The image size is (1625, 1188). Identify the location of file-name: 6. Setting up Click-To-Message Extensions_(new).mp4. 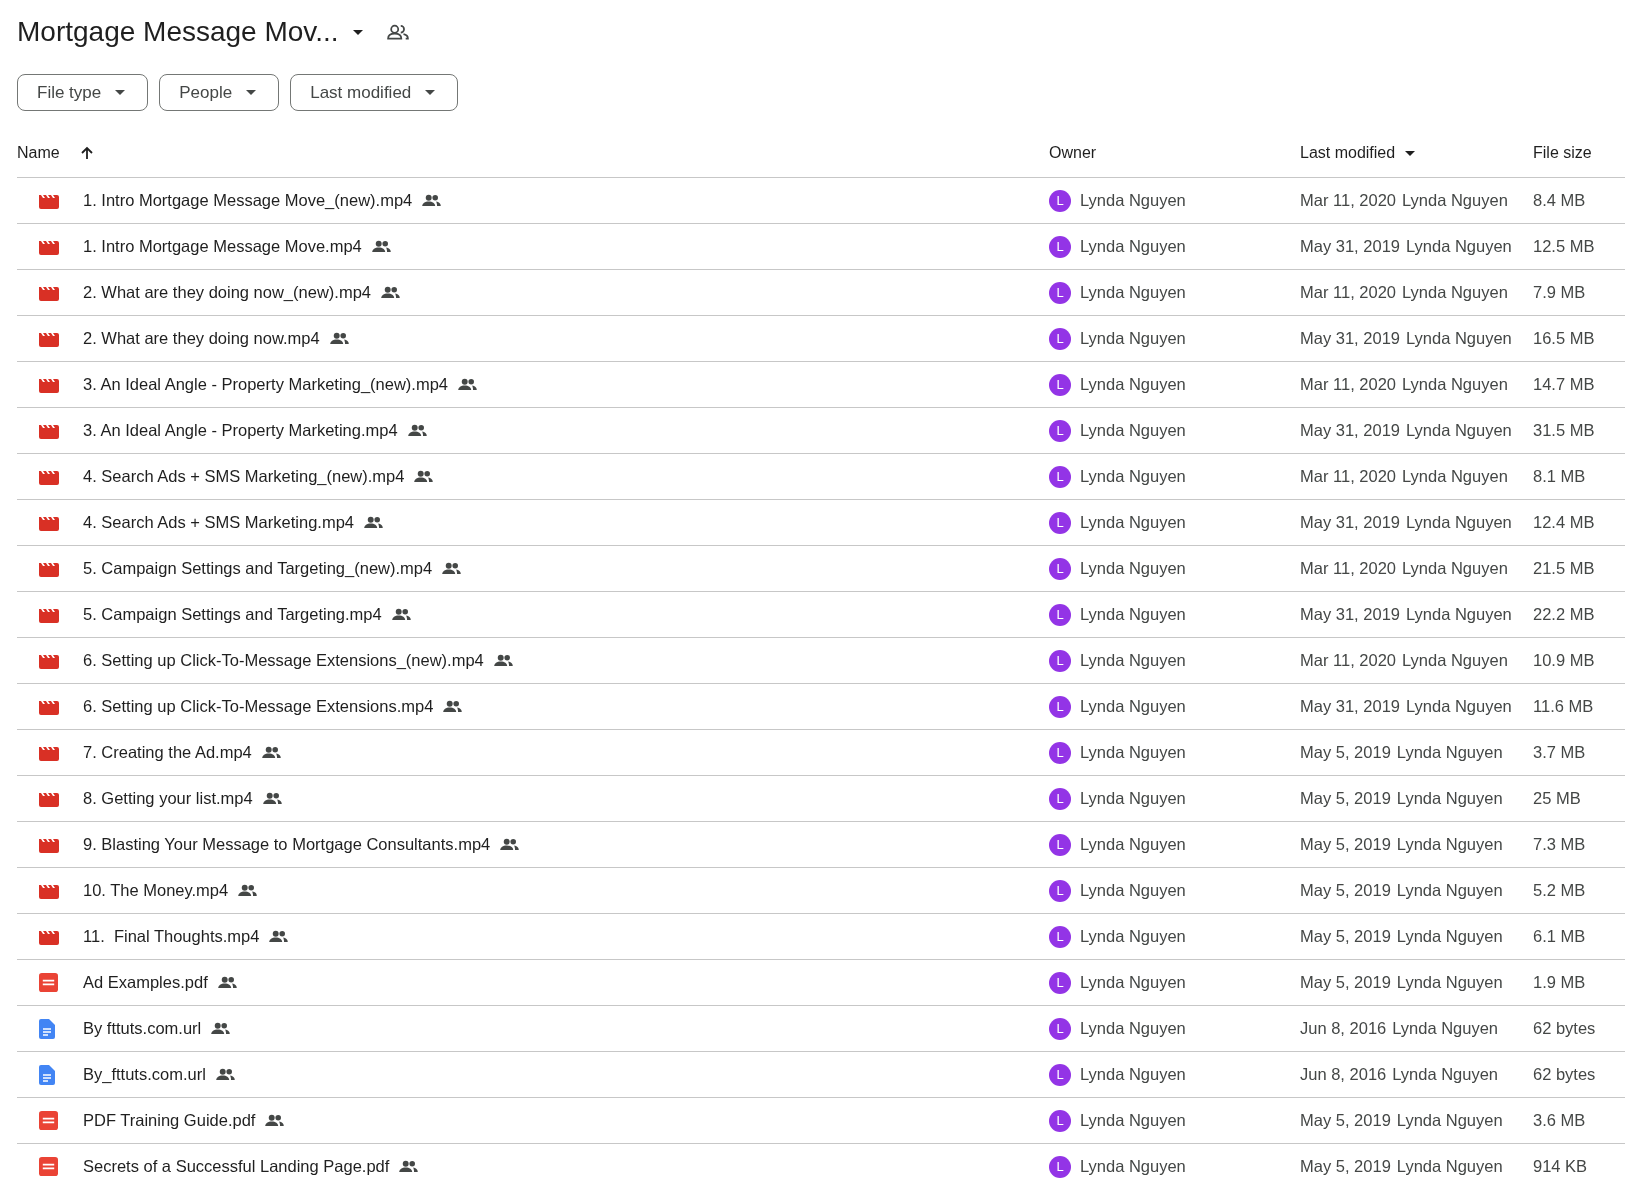
(283, 660).